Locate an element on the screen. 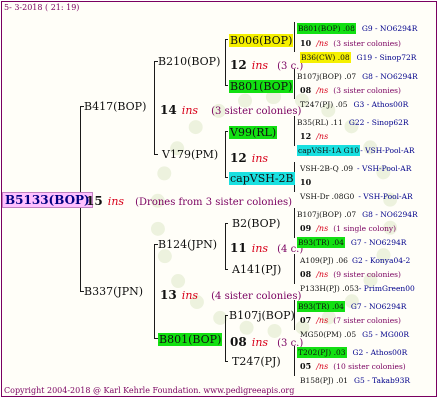 The width and height of the screenshot is (440, 400). gen2-queen: B124(JPN) is located at coordinates (187, 244).